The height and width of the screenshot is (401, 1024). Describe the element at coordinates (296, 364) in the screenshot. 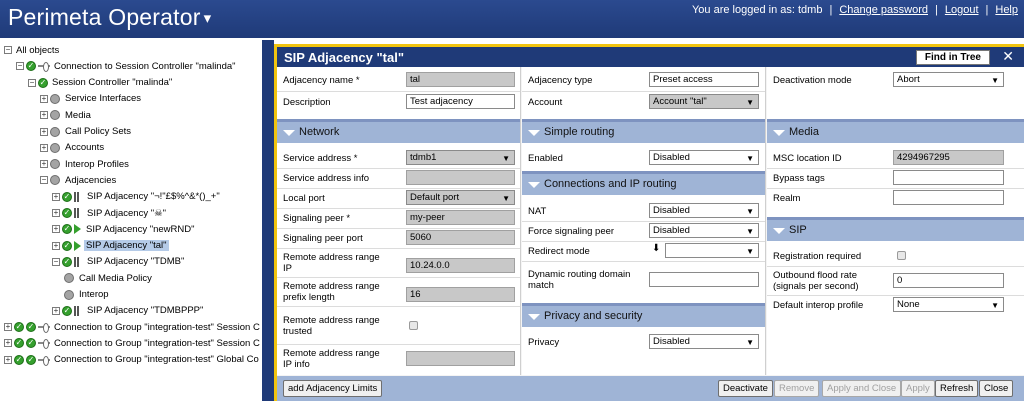

I see `label-line: IP info` at that location.